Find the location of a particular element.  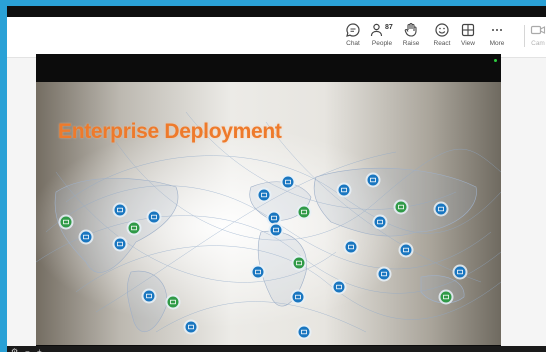

more-label: More is located at coordinates (497, 43).